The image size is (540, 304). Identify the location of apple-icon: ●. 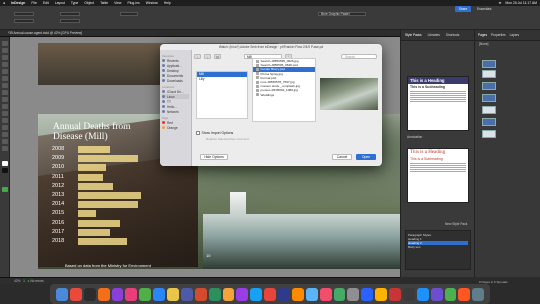
(4, 3).